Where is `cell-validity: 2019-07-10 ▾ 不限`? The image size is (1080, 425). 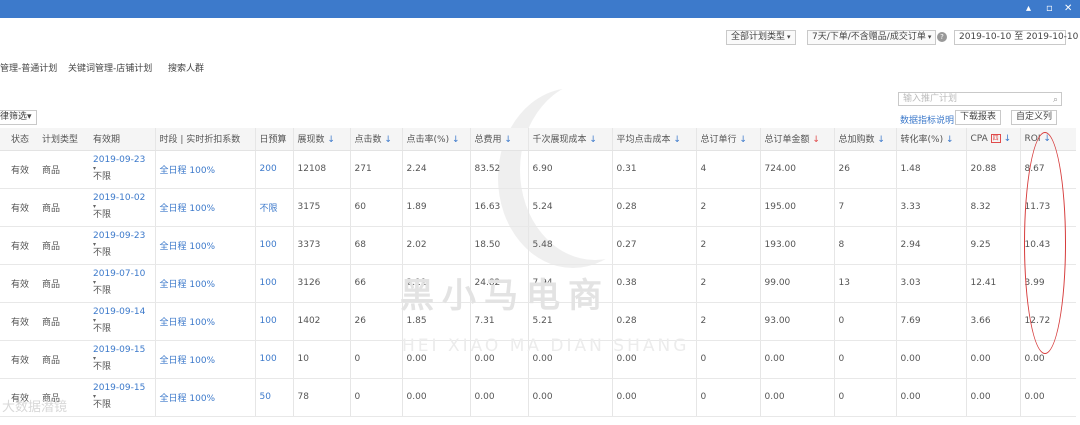
cell-validity: 2019-07-10 ▾ 不限 is located at coordinates (124, 283).